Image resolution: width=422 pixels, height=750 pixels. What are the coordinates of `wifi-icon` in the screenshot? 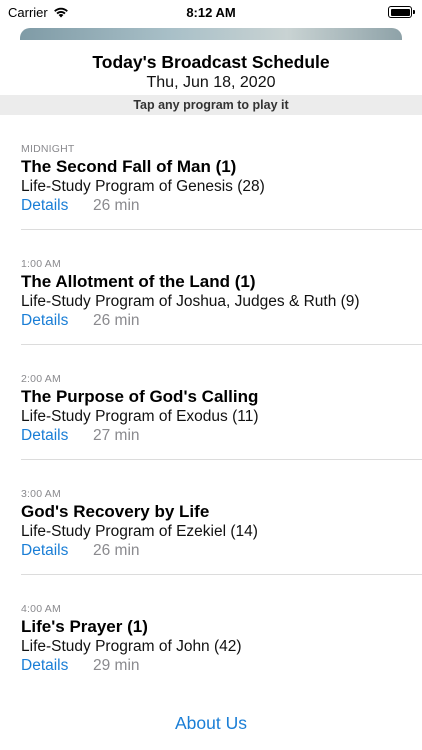 It's located at (60, 12).